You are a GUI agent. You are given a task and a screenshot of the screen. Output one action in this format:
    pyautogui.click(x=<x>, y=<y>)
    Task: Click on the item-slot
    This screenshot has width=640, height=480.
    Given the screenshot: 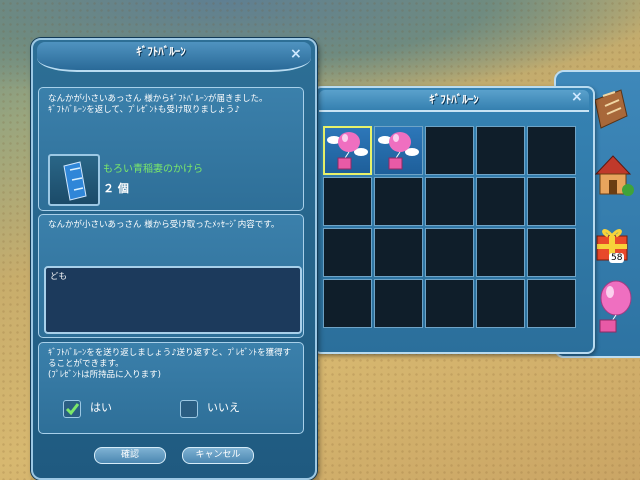 What is the action you would take?
    pyautogui.click(x=74, y=180)
    